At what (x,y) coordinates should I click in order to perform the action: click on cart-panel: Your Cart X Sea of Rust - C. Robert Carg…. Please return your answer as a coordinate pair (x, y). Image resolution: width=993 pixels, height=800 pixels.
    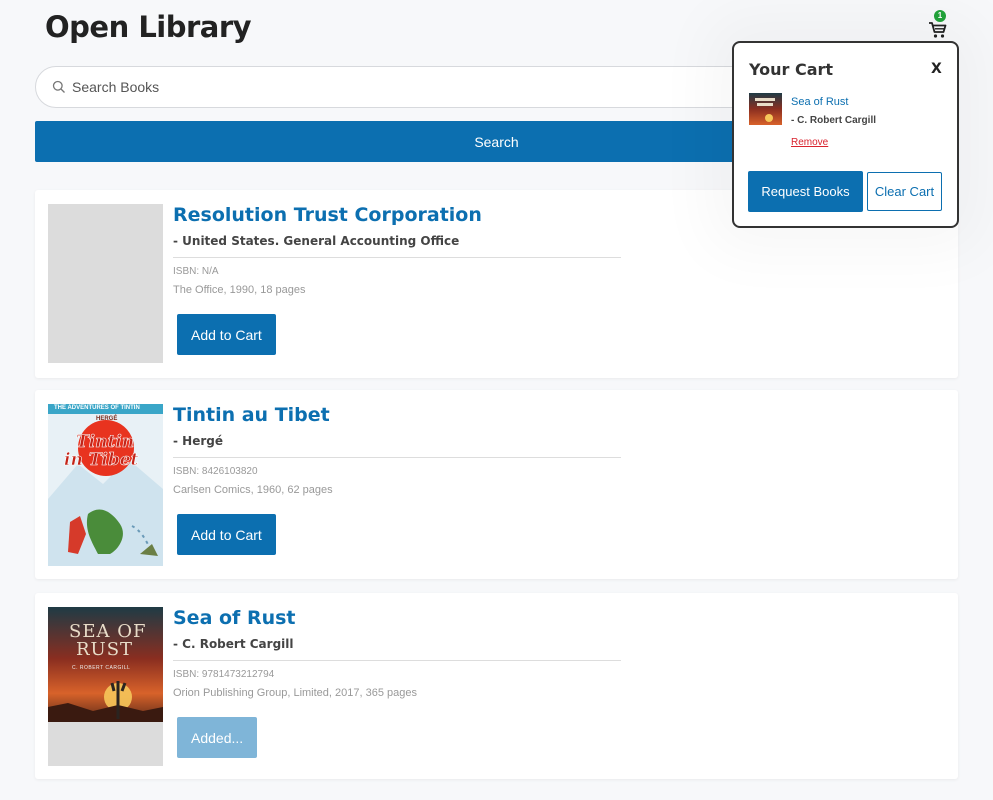
    Looking at the image, I should click on (845, 134).